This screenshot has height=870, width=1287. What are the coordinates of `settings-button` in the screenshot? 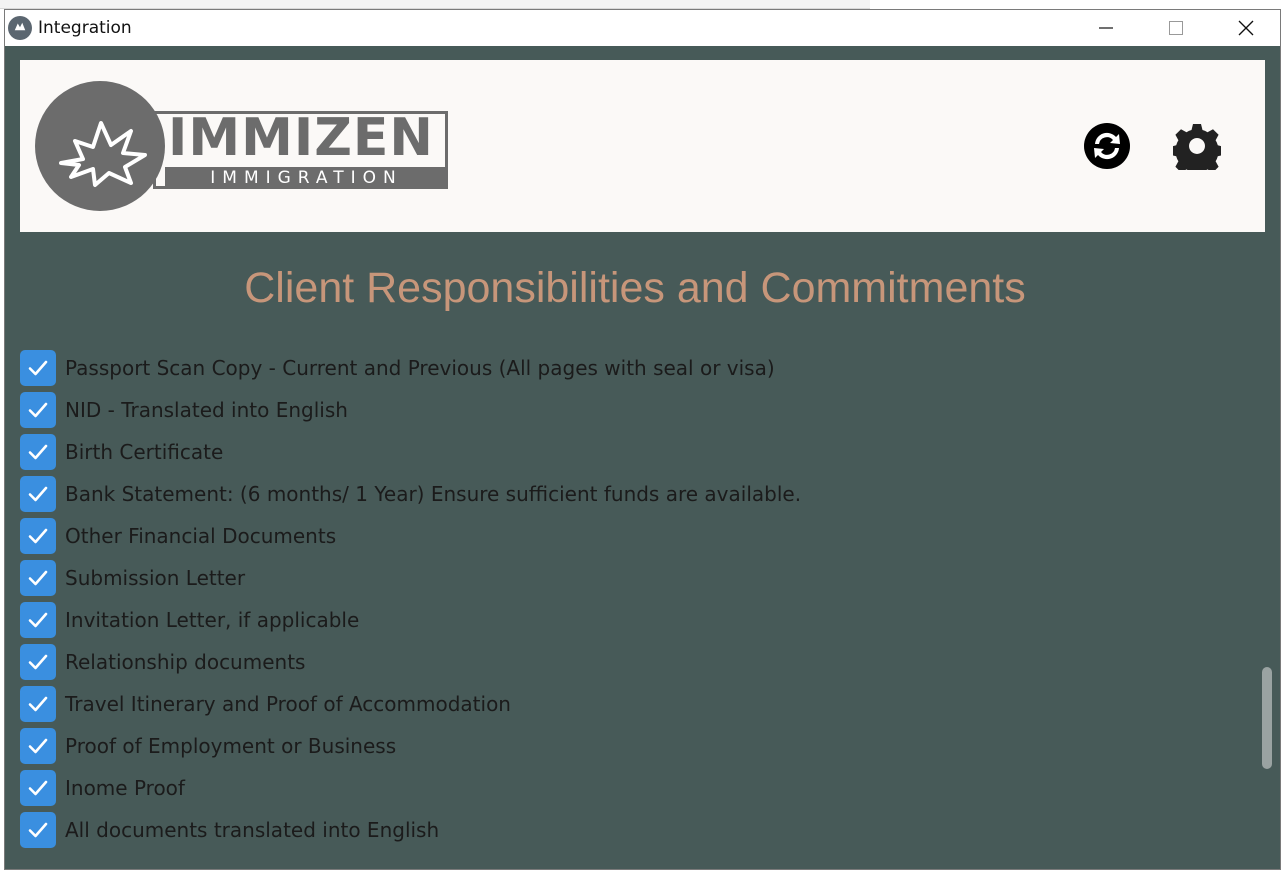 It's located at (1197, 146).